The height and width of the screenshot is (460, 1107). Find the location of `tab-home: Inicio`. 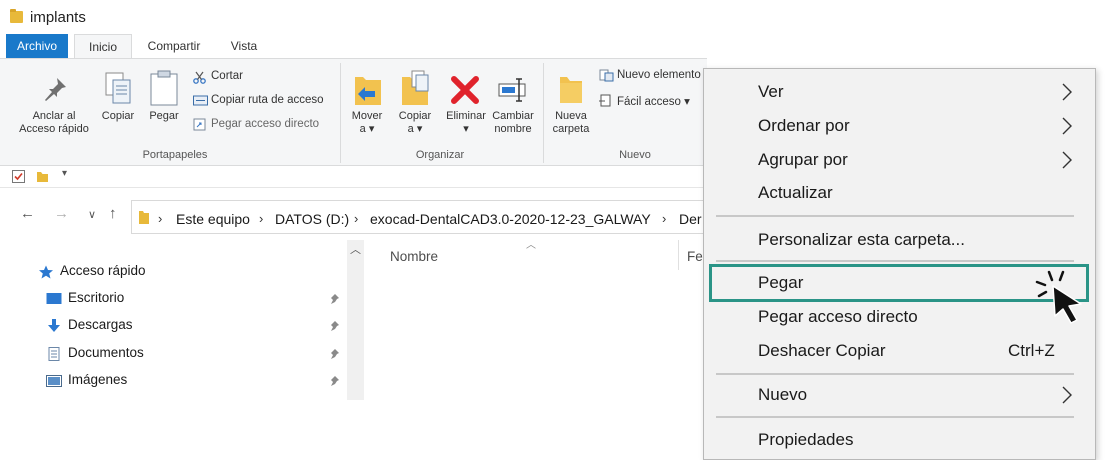

tab-home: Inicio is located at coordinates (103, 46).